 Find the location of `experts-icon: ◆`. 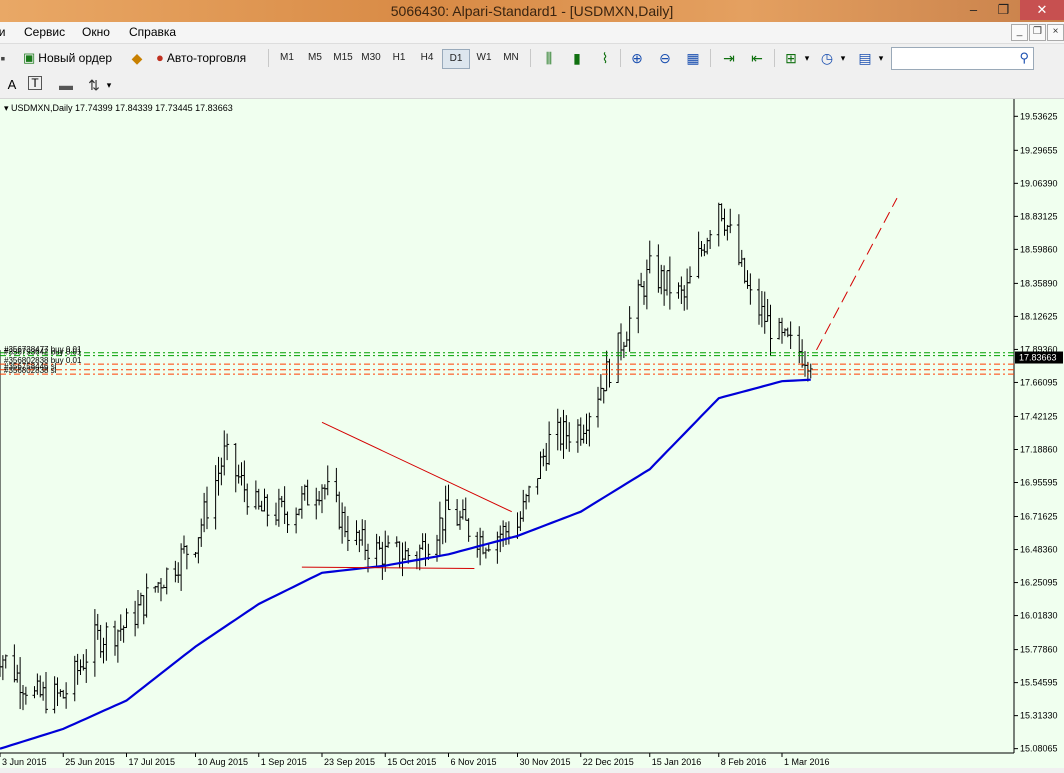

experts-icon: ◆ is located at coordinates (137, 58).